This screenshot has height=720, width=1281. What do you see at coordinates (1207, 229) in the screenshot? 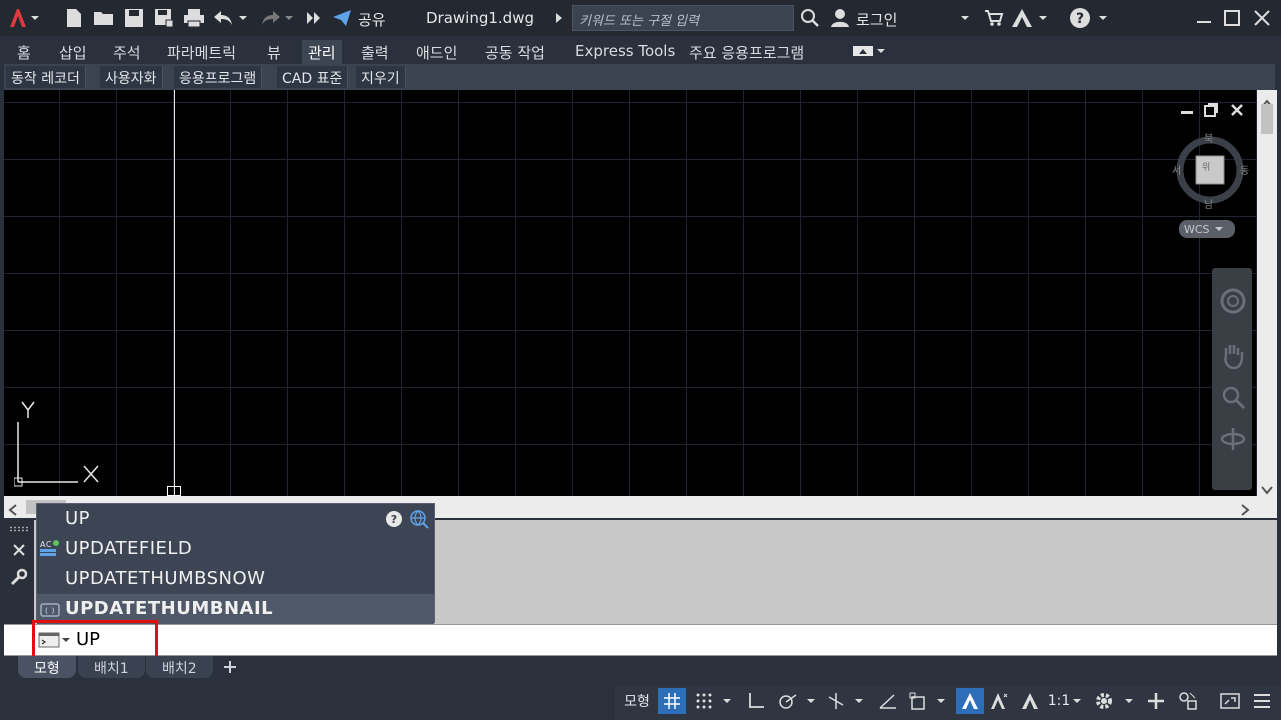
I see `wcs-menu: WCS` at bounding box center [1207, 229].